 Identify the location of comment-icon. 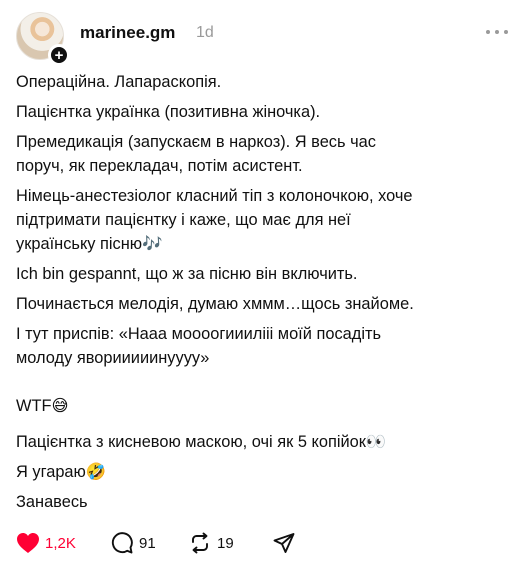
(122, 543).